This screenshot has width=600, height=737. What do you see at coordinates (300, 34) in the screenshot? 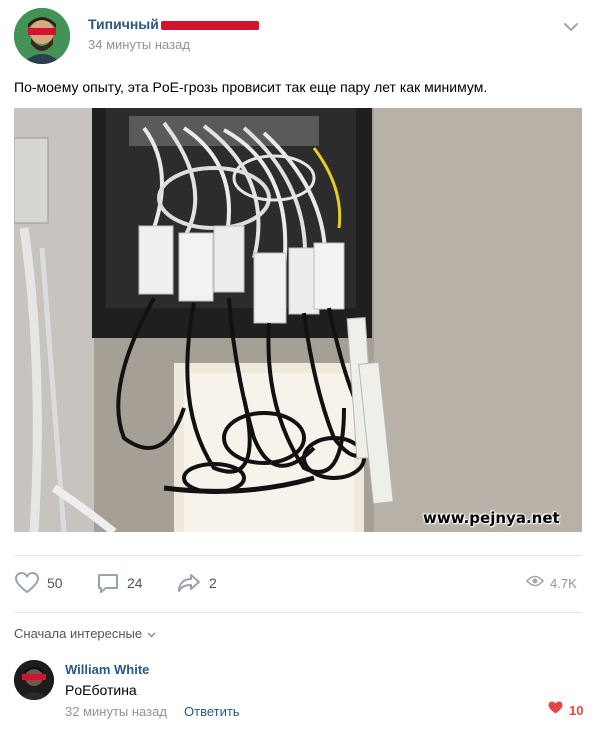
I see `post-header: Типичный 34 минуты назад` at bounding box center [300, 34].